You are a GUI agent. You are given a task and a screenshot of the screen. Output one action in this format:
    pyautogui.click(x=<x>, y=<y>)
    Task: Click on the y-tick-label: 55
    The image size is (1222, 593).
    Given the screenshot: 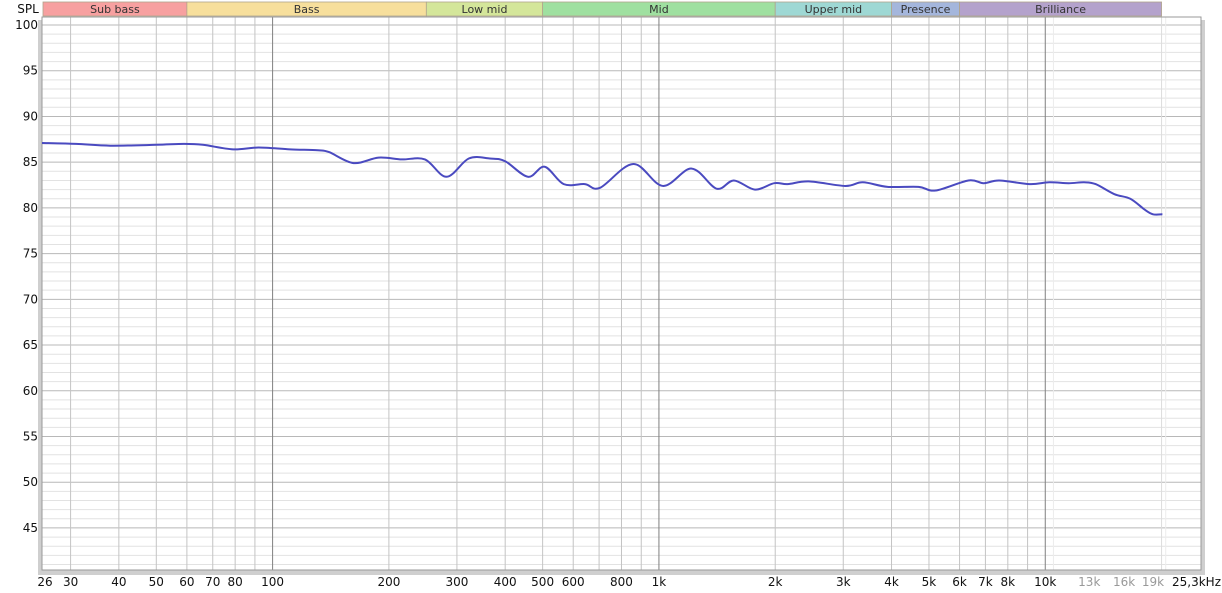 What is the action you would take?
    pyautogui.click(x=30, y=436)
    